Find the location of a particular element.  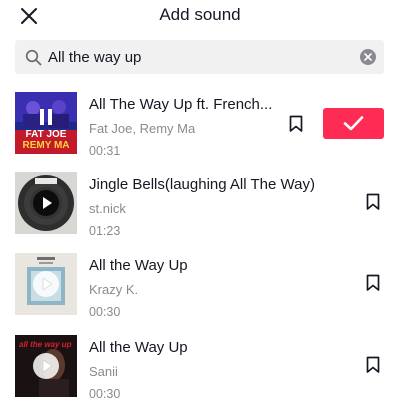

cover-text: REMY MA is located at coordinates (45, 145).